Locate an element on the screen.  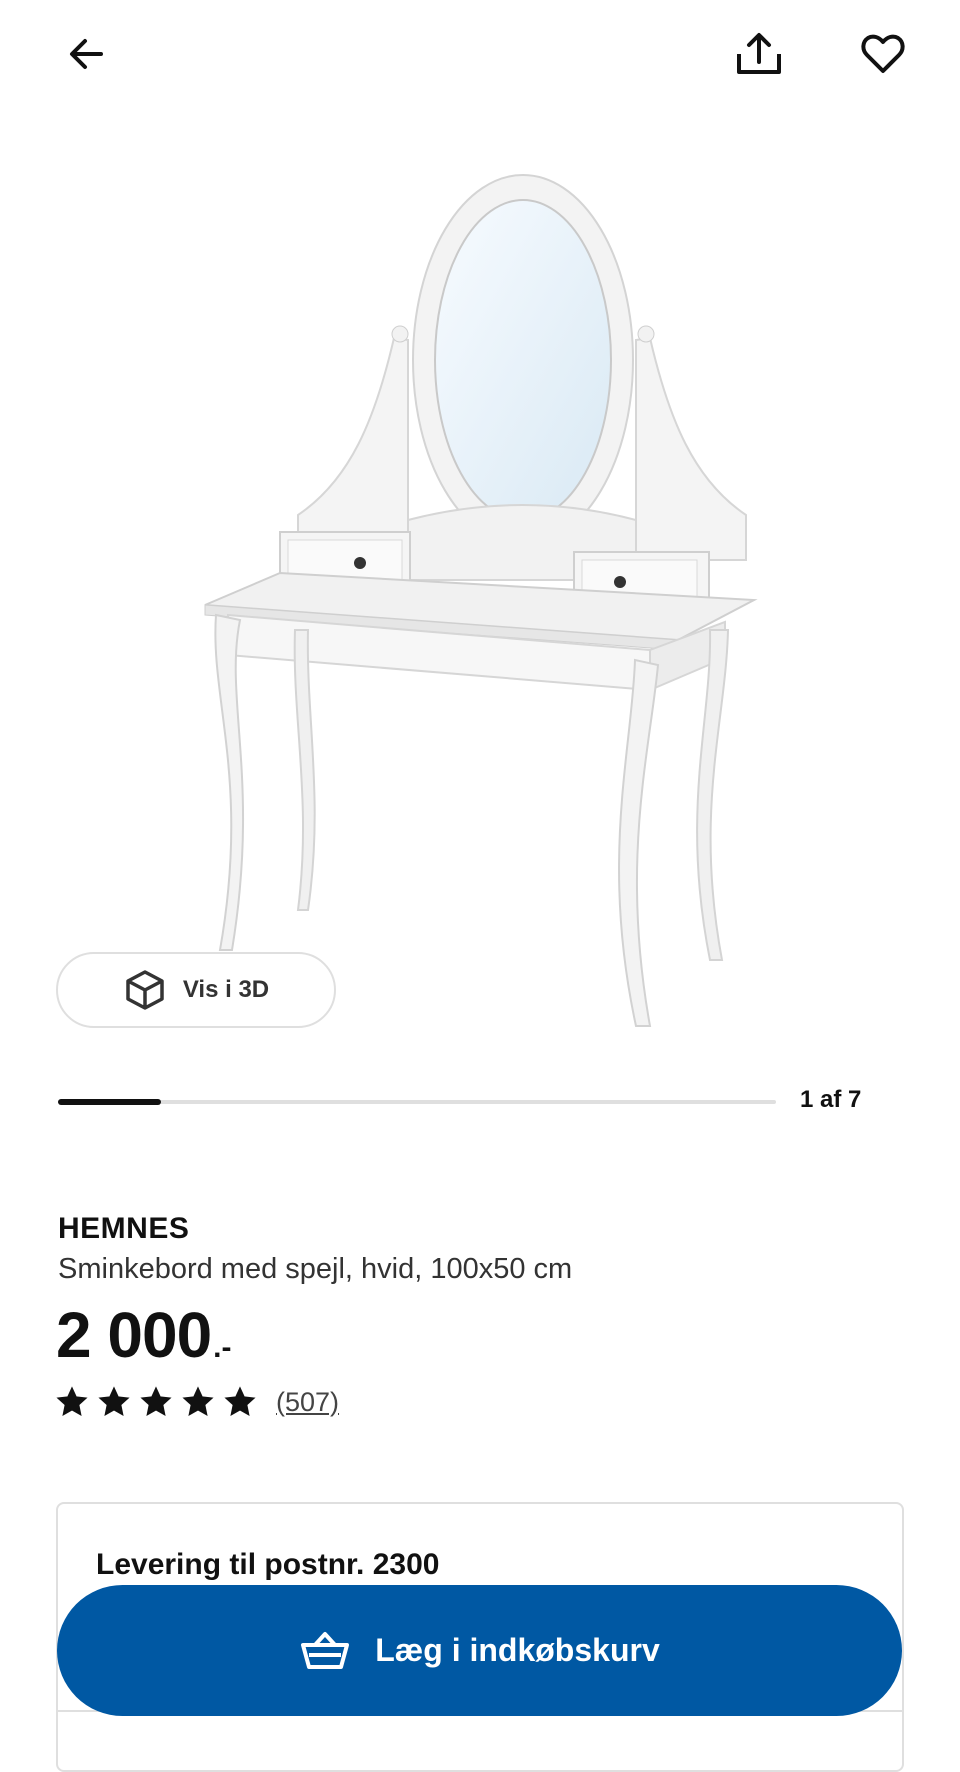
price-suffix: .- is located at coordinates (222, 1347).